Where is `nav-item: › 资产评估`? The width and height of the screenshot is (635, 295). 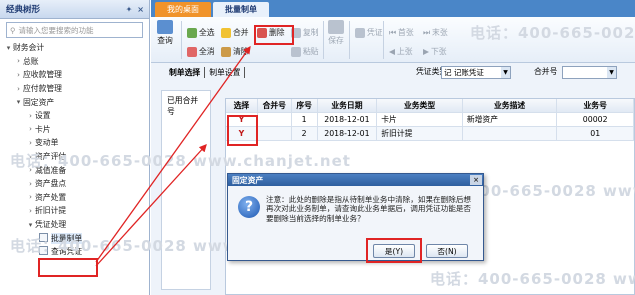
nav-item: › 资产评估 is located at coordinates (74, 157).